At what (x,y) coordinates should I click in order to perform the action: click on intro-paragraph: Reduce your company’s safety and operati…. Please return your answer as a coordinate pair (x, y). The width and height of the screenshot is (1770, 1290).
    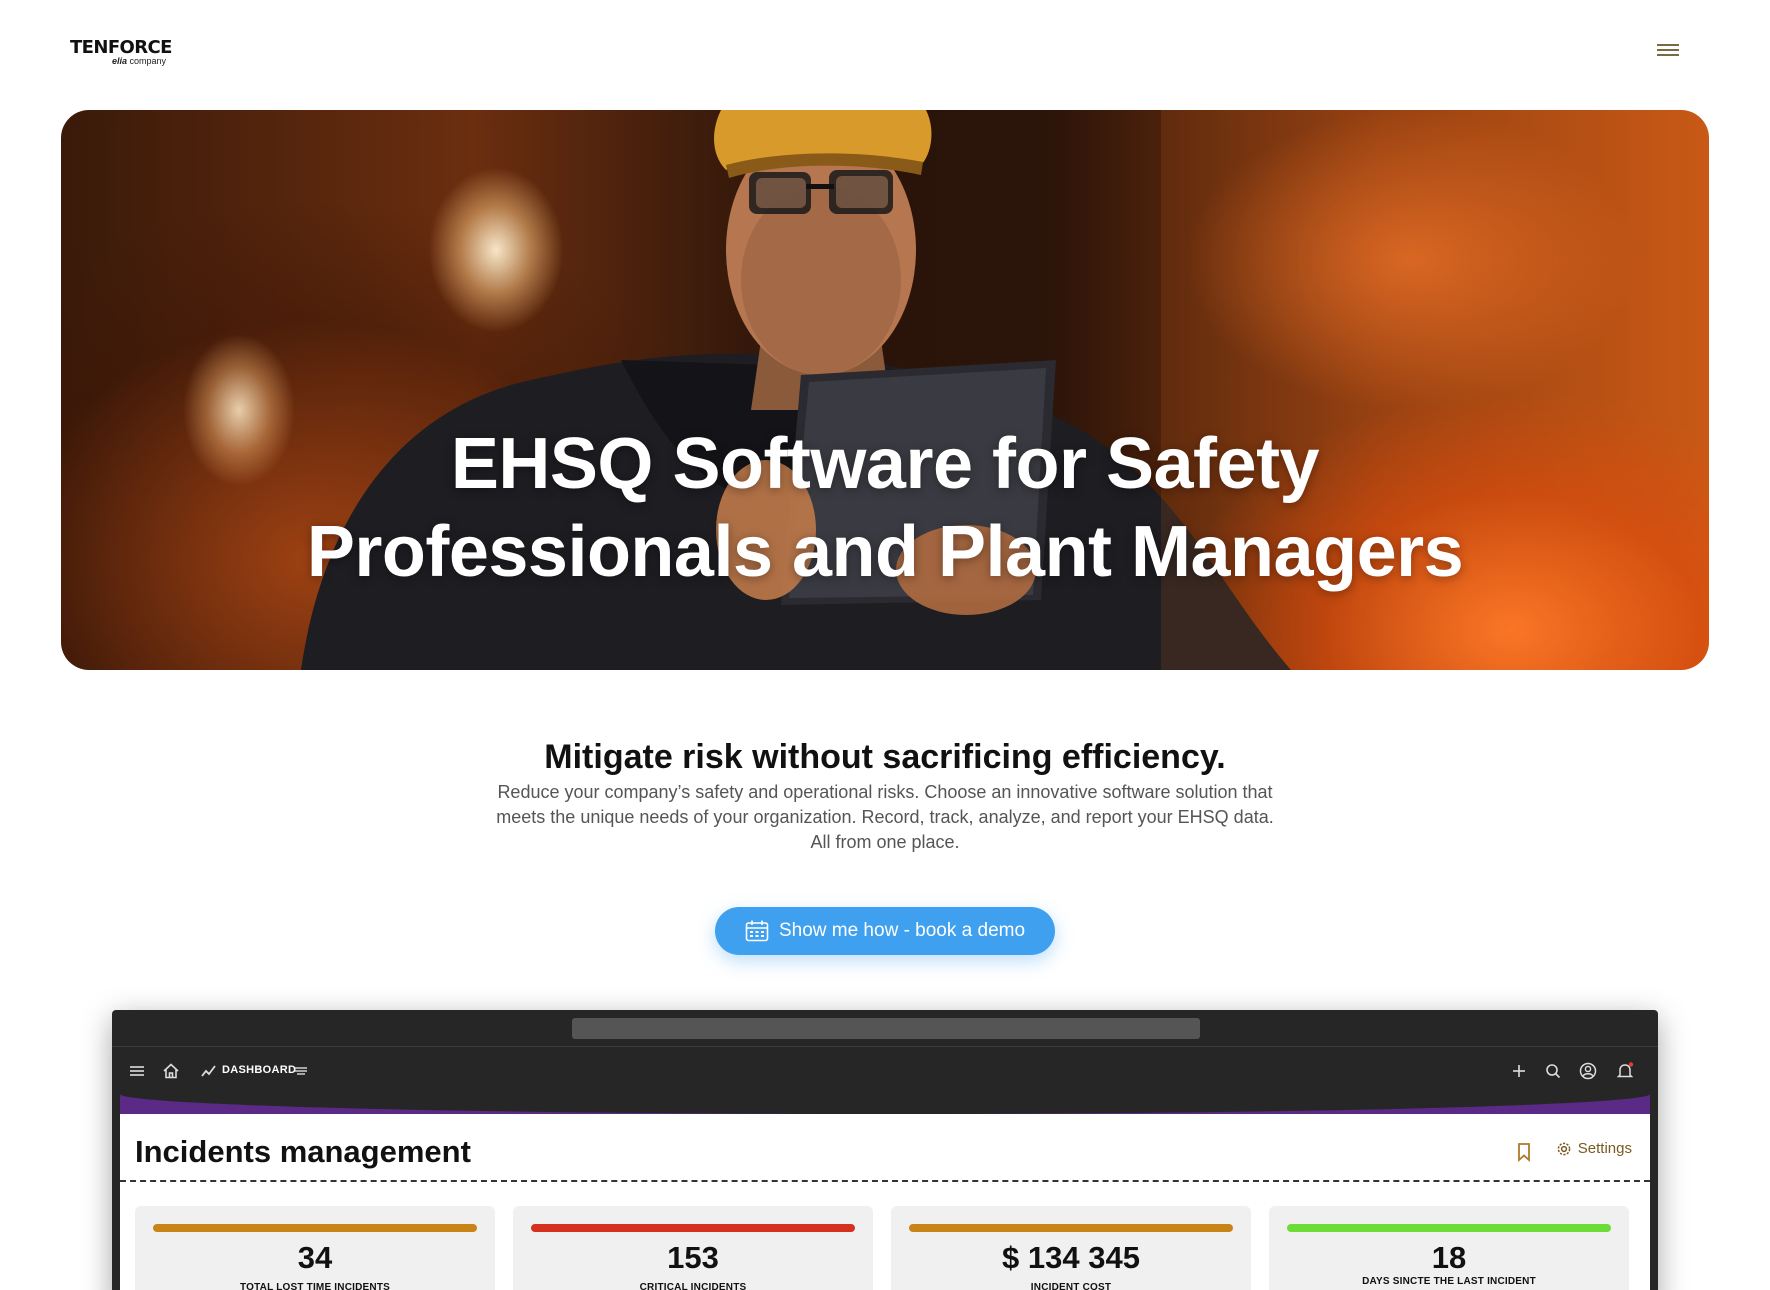
    Looking at the image, I should click on (885, 817).